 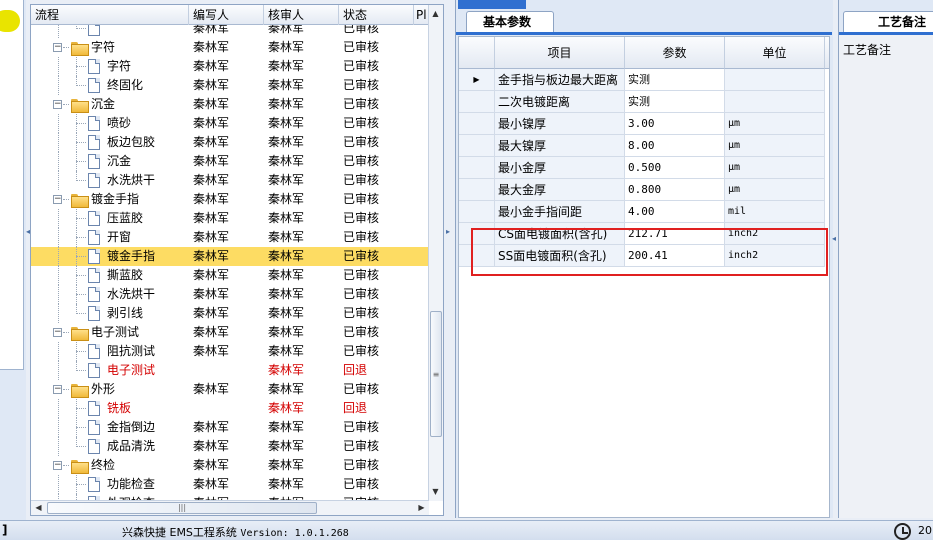 I want to click on tree-row: 喷砂 秦林军 秦林军 已审核, so click(x=230, y=123).